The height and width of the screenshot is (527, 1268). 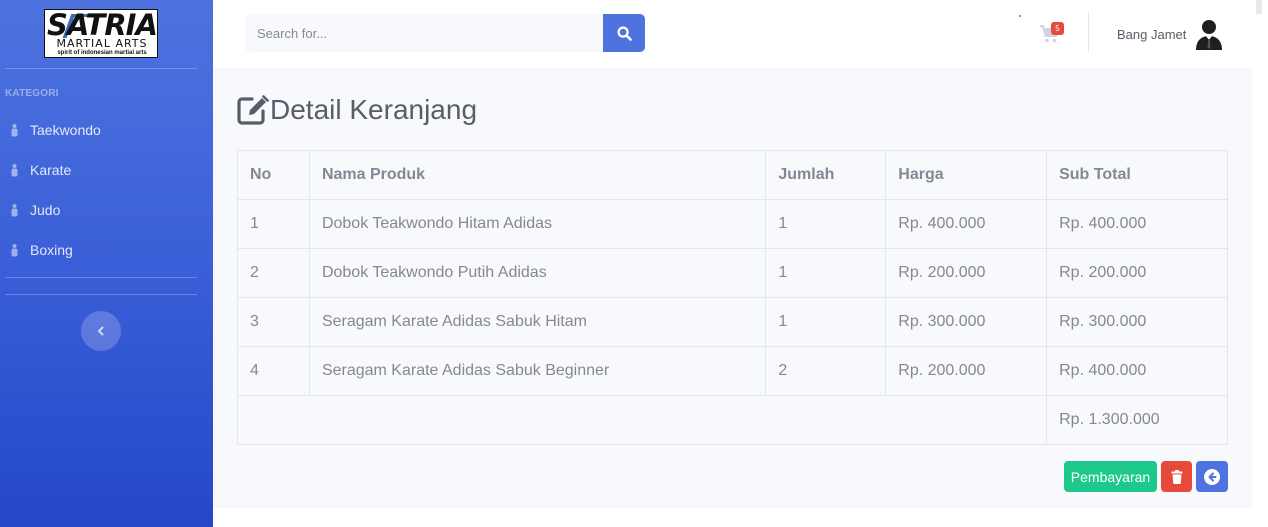 I want to click on sidebar-item-taekwondo: Taekwondo, so click(x=106, y=130).